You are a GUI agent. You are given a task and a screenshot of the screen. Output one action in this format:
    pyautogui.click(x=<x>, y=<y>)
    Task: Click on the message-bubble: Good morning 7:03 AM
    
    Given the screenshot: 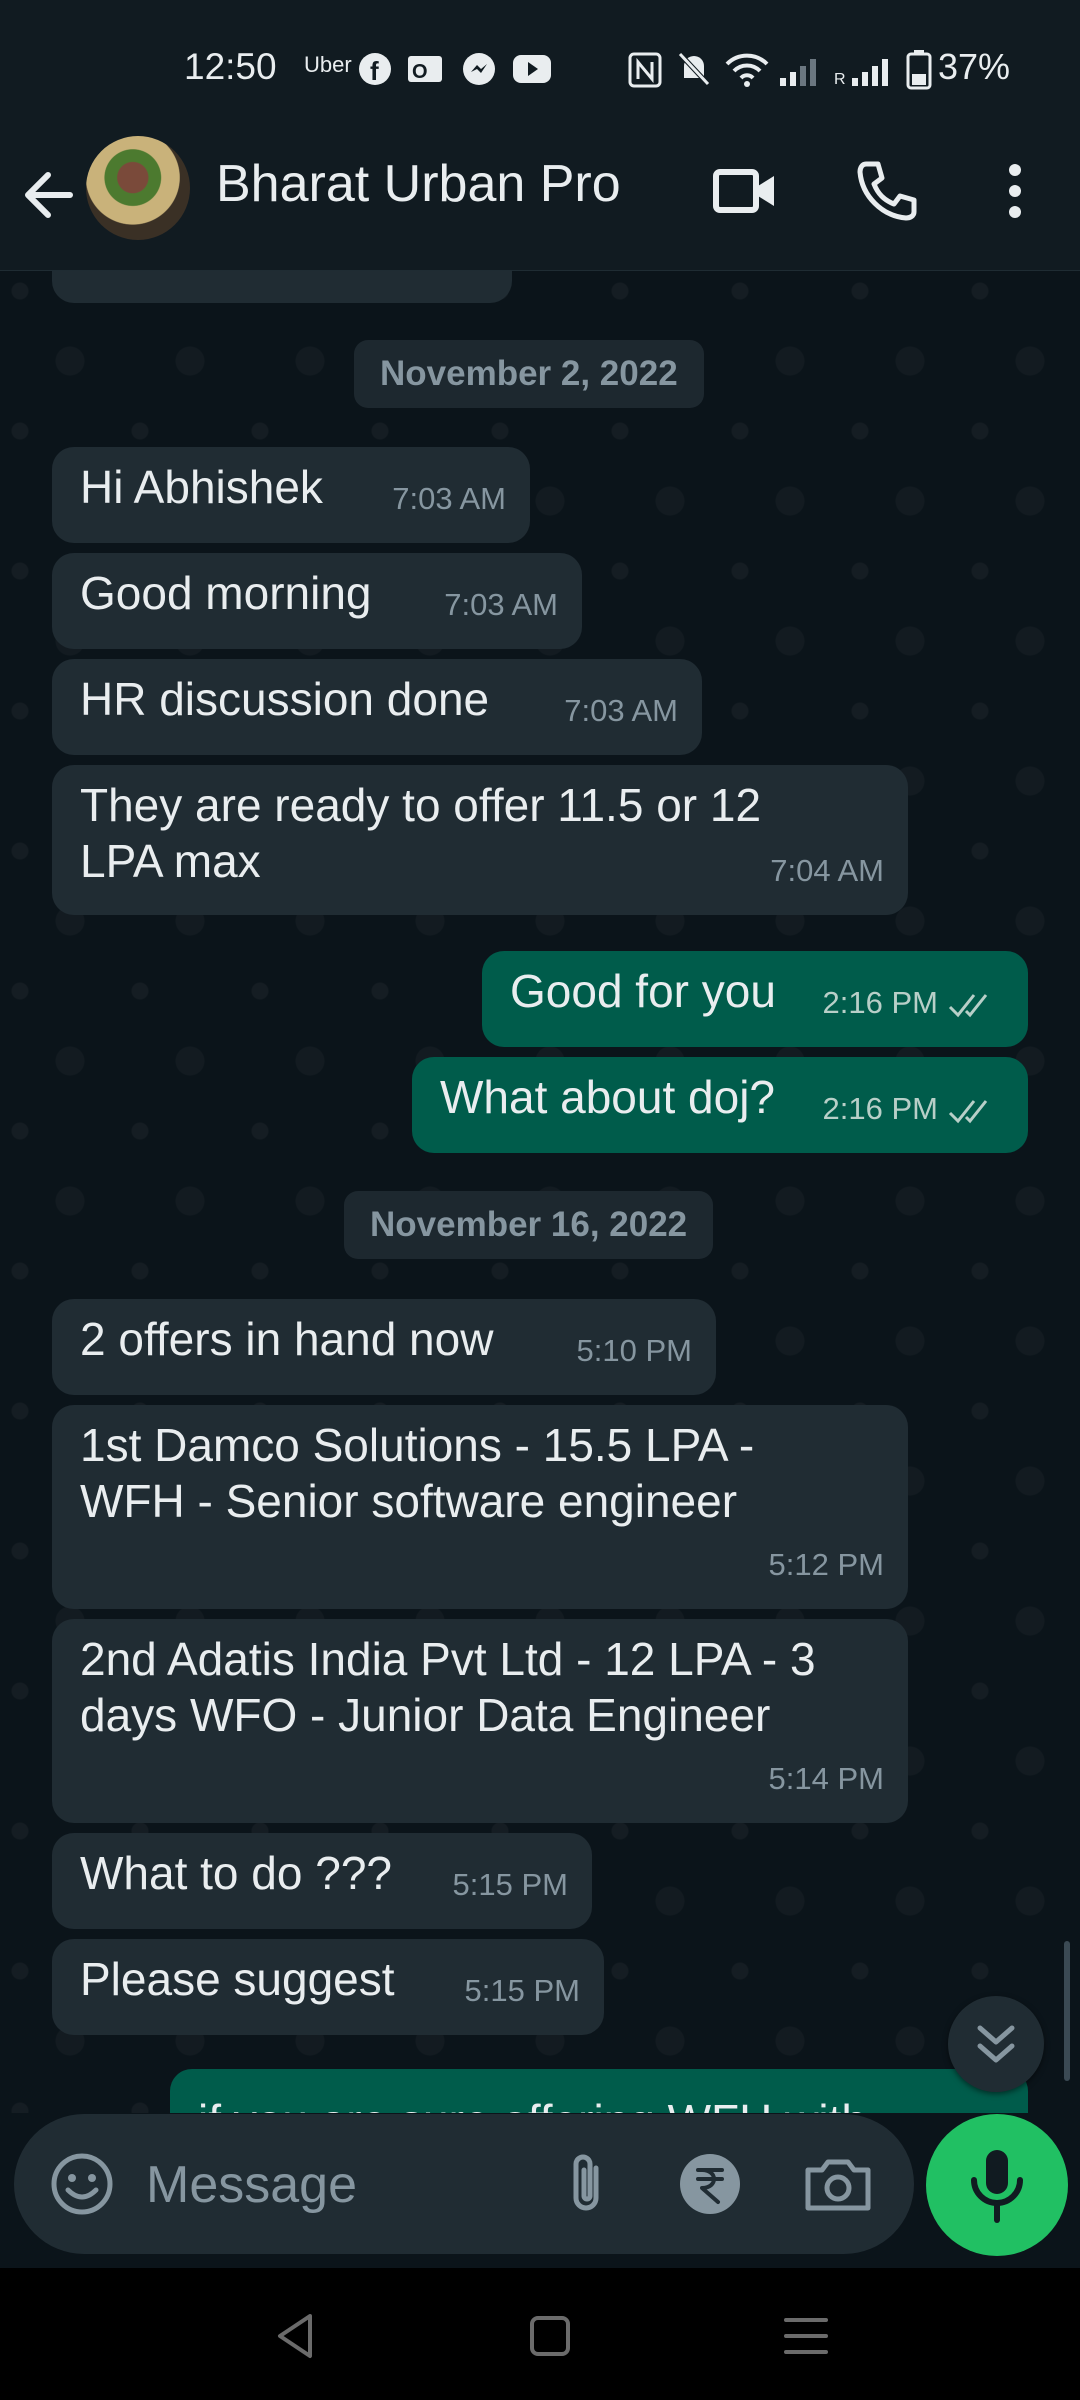 What is the action you would take?
    pyautogui.click(x=317, y=601)
    